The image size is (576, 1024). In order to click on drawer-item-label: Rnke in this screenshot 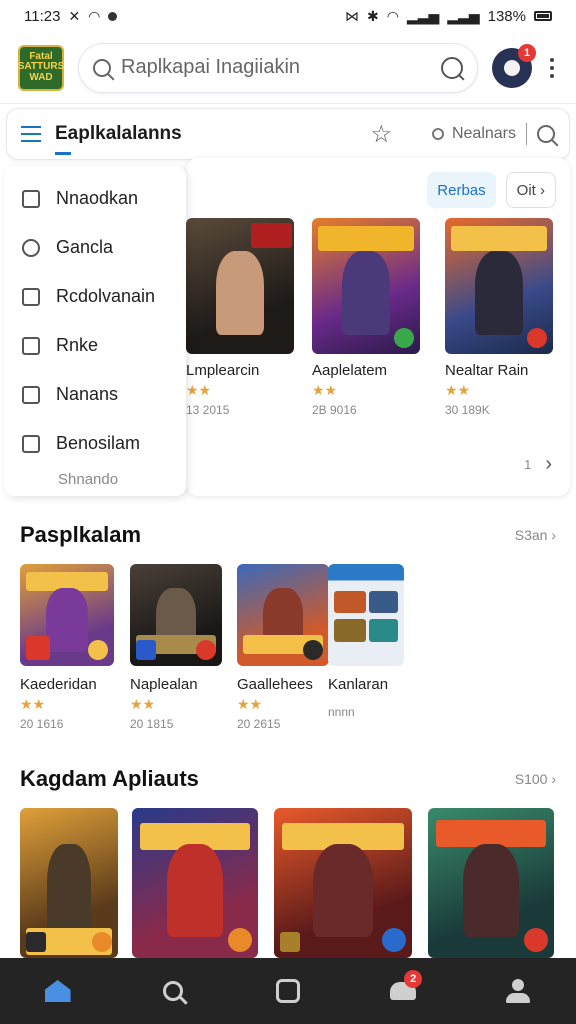, I will do `click(77, 345)`.